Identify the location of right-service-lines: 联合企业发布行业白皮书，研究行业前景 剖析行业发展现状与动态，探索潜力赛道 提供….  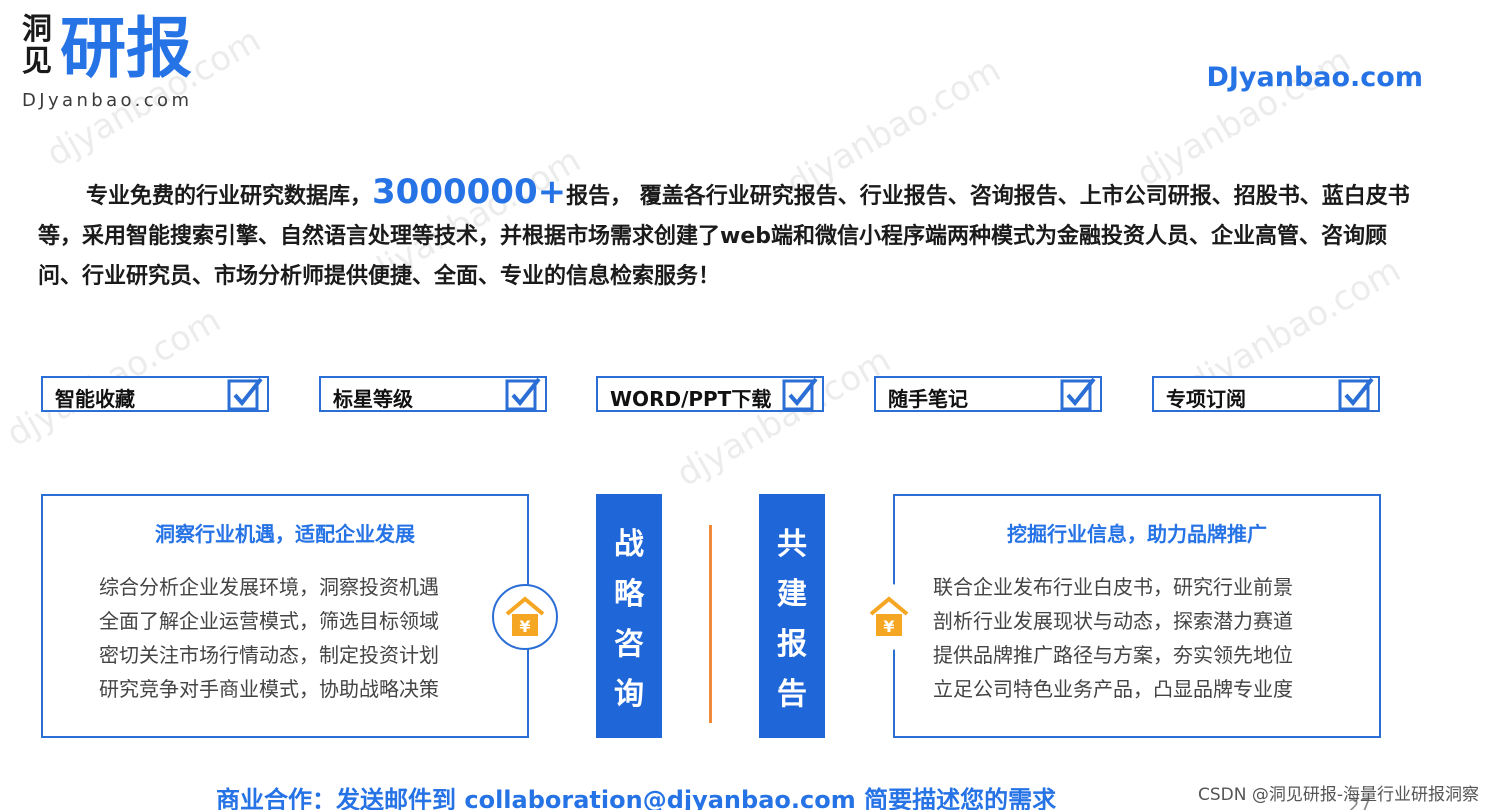
(1113, 638).